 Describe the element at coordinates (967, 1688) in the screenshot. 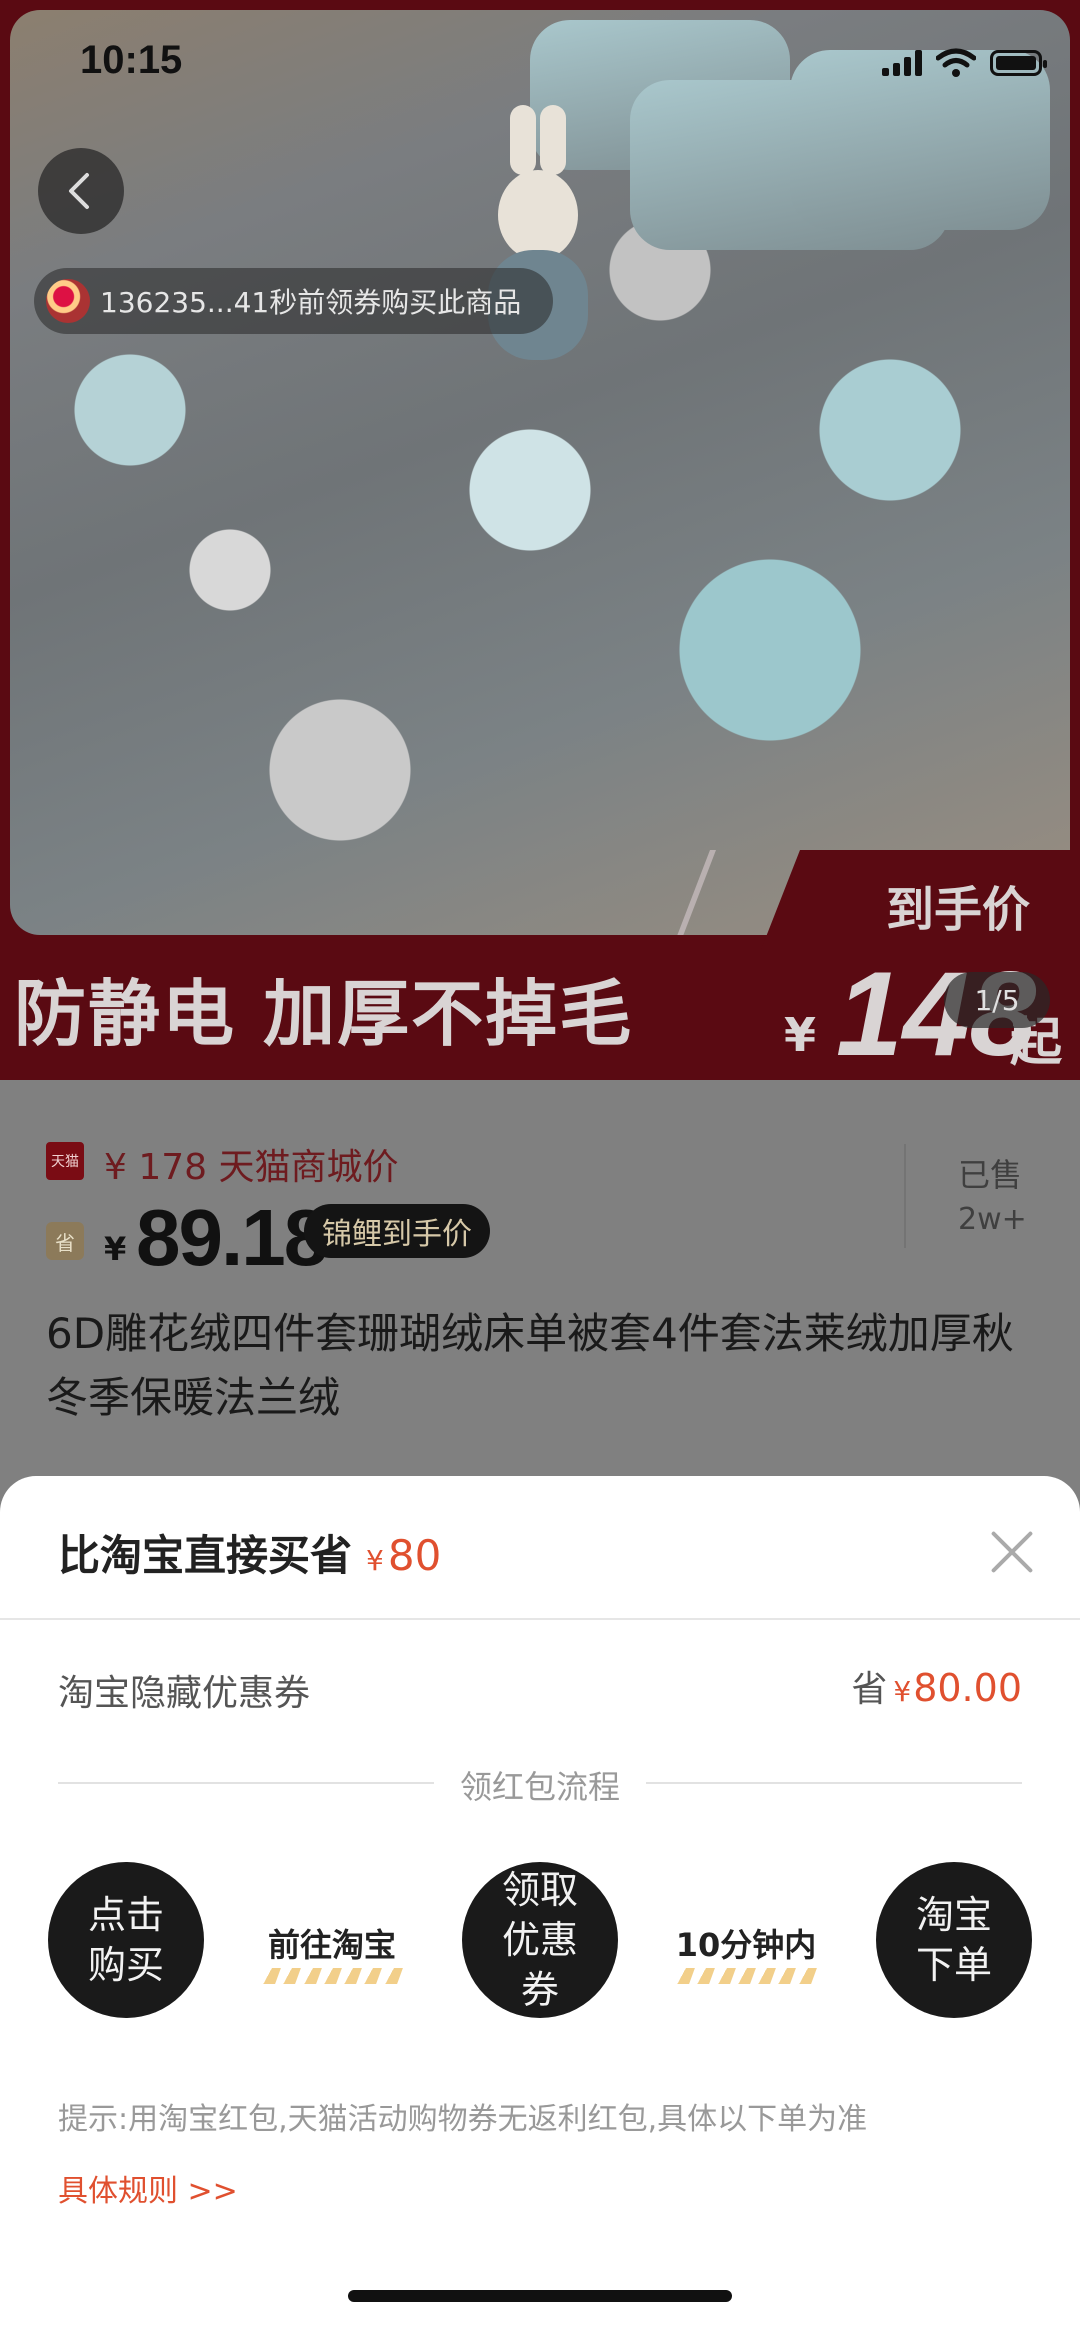

I see `coupon-amount: 80.00` at that location.